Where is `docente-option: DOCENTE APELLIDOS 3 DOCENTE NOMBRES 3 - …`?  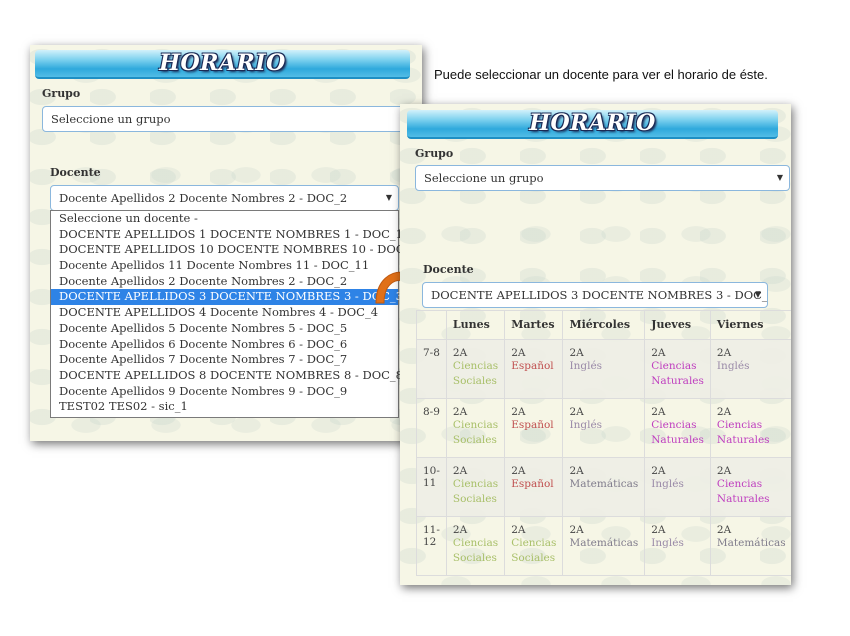
docente-option: DOCENTE APELLIDOS 3 DOCENTE NOMBRES 3 - … is located at coordinates (227, 297).